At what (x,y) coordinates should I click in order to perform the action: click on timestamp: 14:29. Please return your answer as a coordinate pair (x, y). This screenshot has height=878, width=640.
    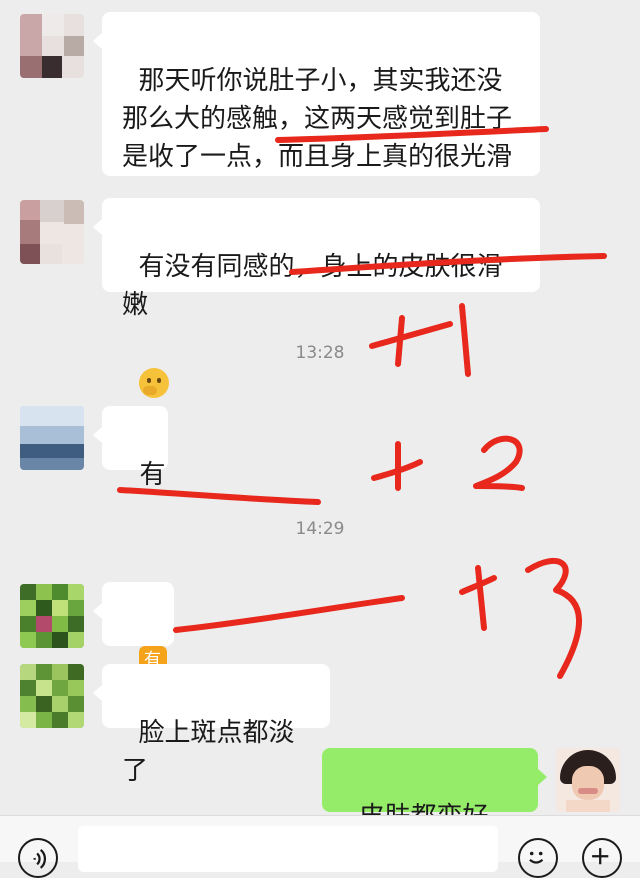
    Looking at the image, I should click on (320, 529).